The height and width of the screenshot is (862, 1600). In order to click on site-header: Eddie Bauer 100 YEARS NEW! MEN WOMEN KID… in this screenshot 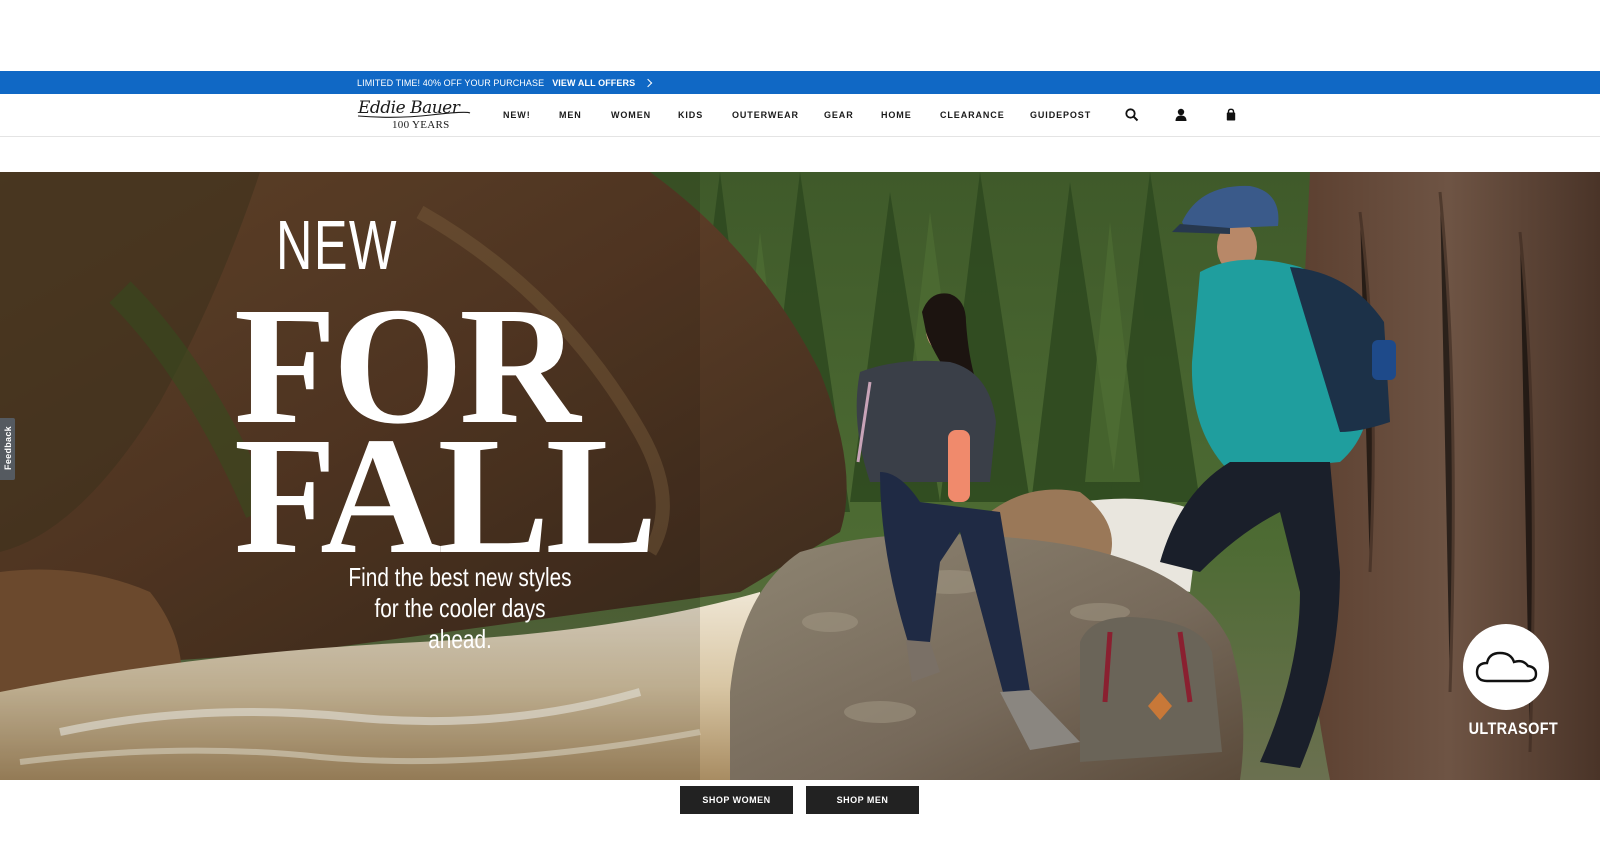, I will do `click(800, 115)`.